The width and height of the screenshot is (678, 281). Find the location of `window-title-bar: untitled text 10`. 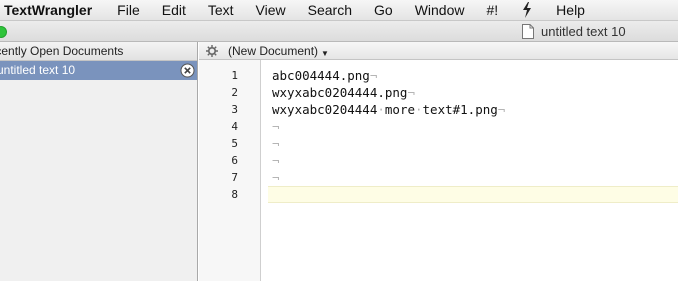

window-title-bar: untitled text 10 is located at coordinates (339, 31).